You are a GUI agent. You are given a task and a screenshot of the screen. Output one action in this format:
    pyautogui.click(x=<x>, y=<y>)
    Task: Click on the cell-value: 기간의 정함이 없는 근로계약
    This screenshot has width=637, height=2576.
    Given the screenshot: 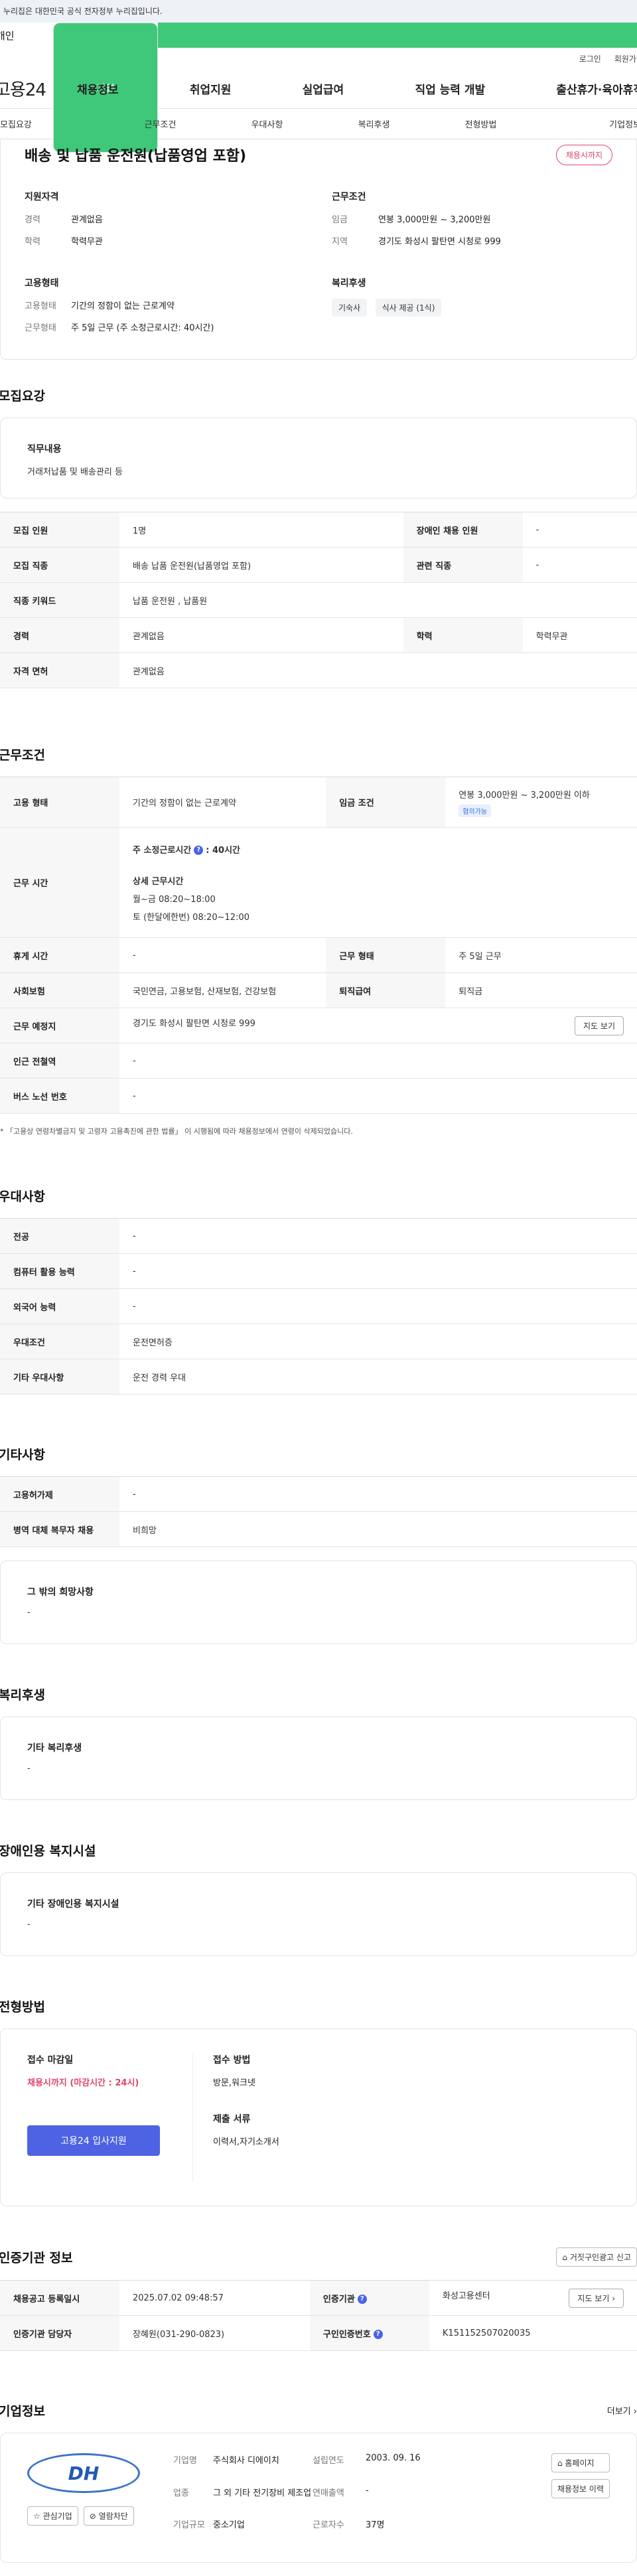 What is the action you would take?
    pyautogui.click(x=223, y=803)
    